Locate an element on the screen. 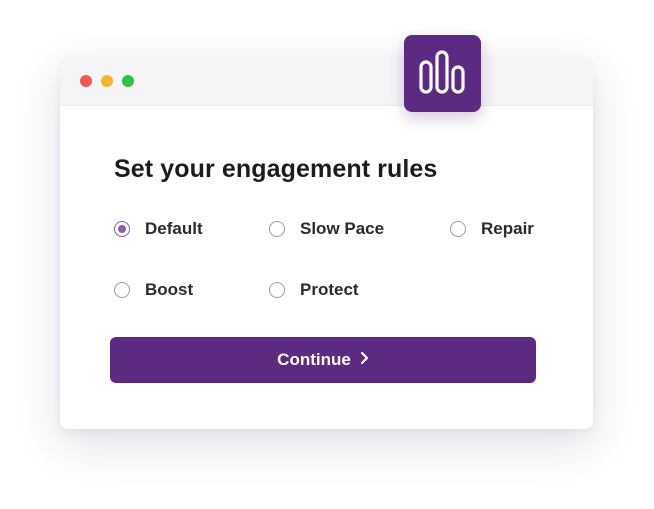 The width and height of the screenshot is (654, 509). option-label-default: Default is located at coordinates (174, 228).